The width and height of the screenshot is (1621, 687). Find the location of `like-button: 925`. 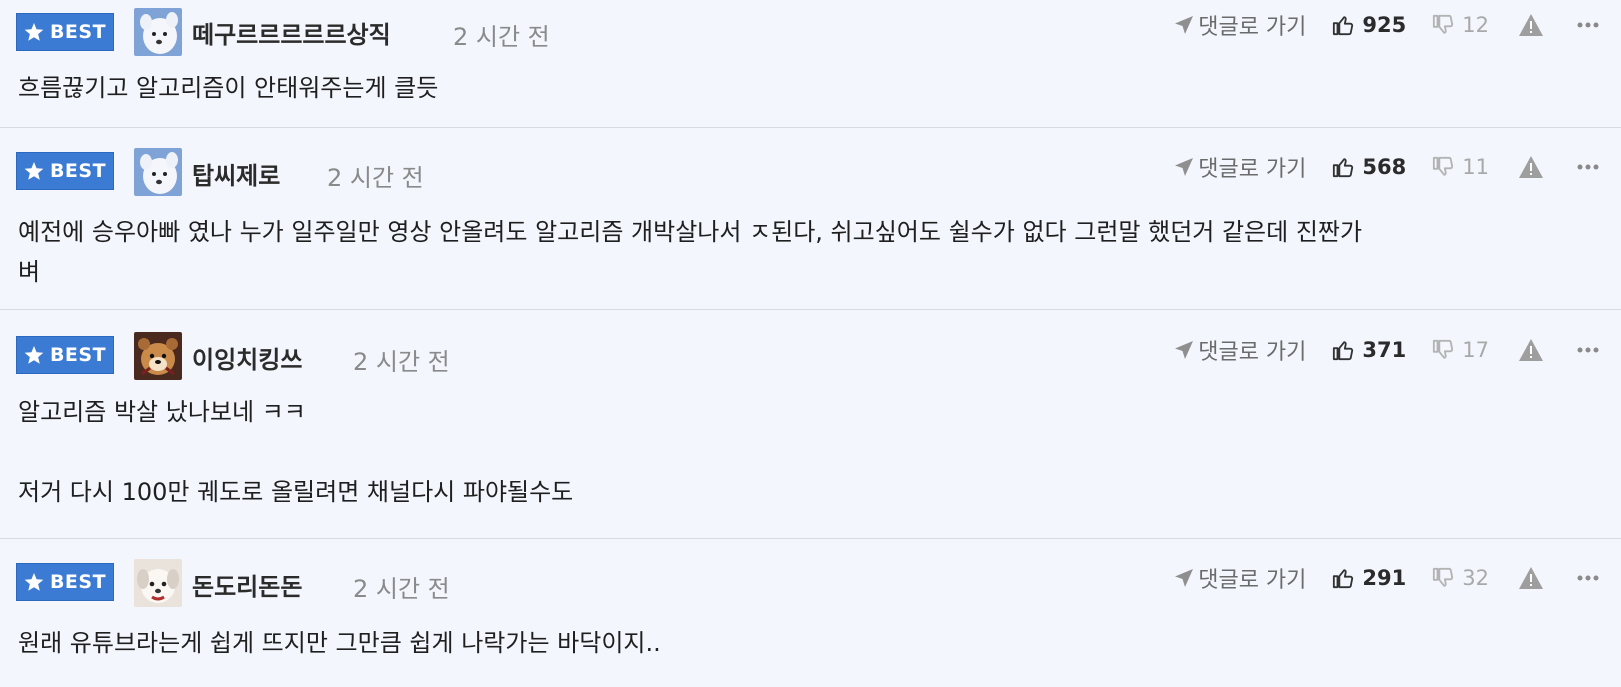

like-button: 925 is located at coordinates (1369, 25).